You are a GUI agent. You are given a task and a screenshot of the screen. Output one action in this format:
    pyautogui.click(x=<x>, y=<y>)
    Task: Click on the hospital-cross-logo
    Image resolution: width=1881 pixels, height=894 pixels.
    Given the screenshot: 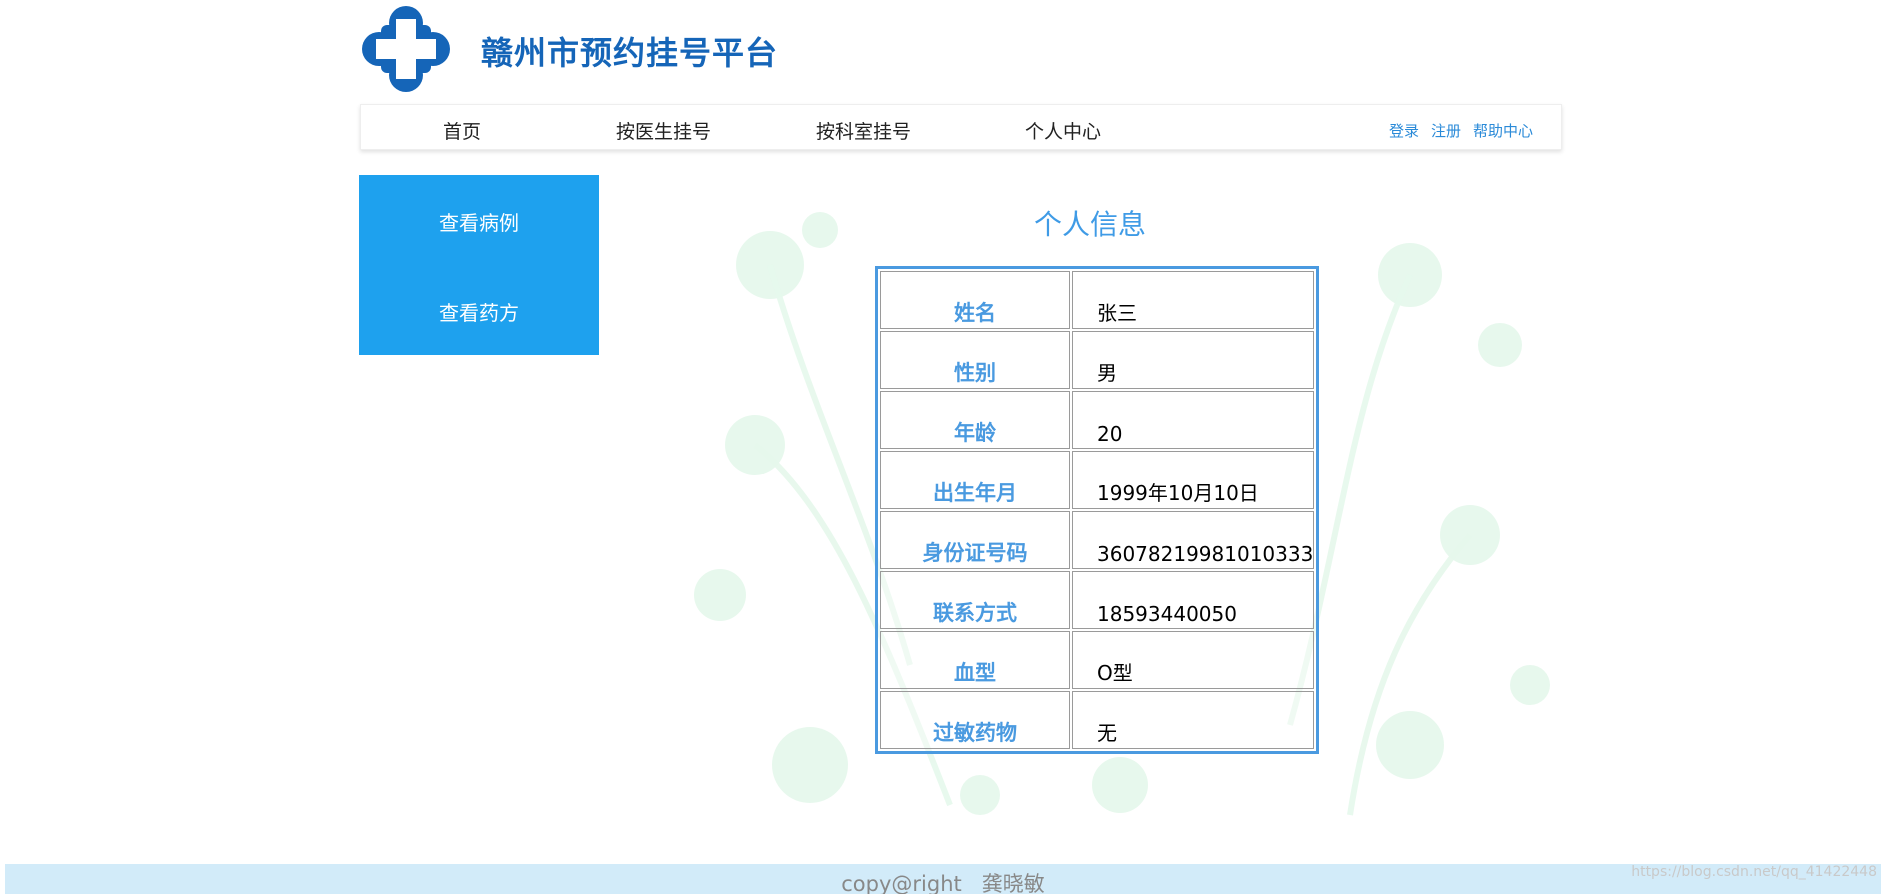 What is the action you would take?
    pyautogui.click(x=406, y=49)
    